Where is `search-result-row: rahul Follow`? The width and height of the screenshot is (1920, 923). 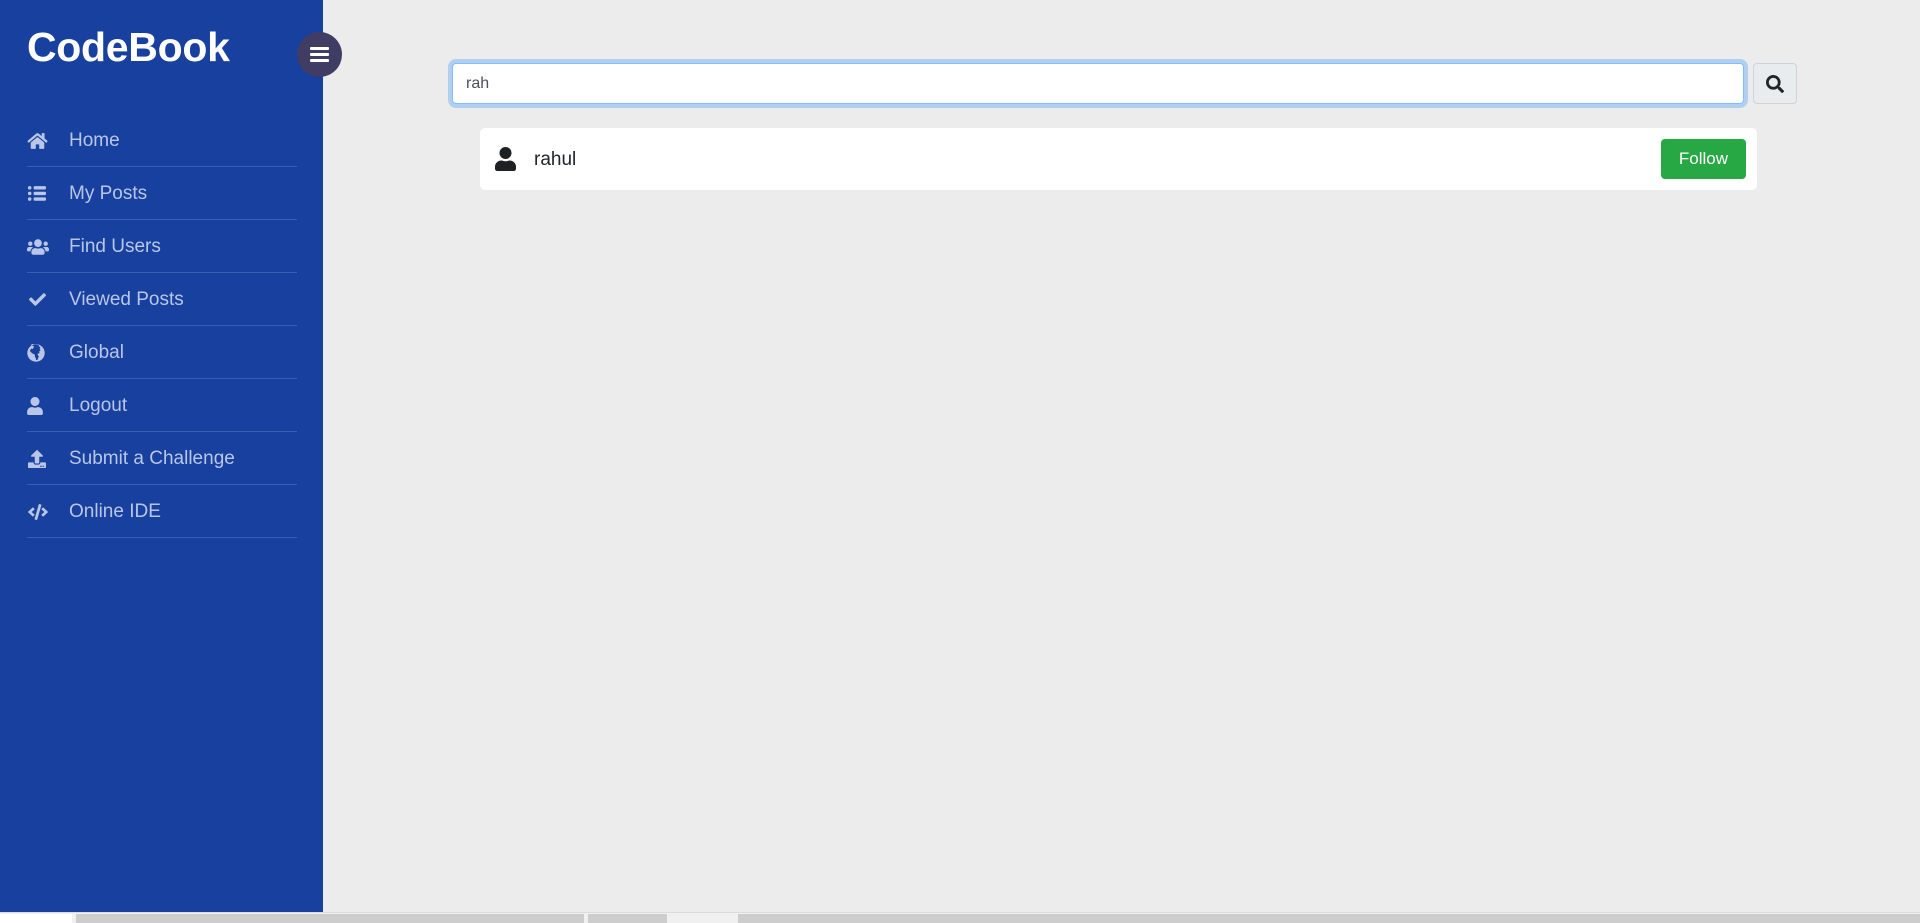
search-result-row: rahul Follow is located at coordinates (1118, 159).